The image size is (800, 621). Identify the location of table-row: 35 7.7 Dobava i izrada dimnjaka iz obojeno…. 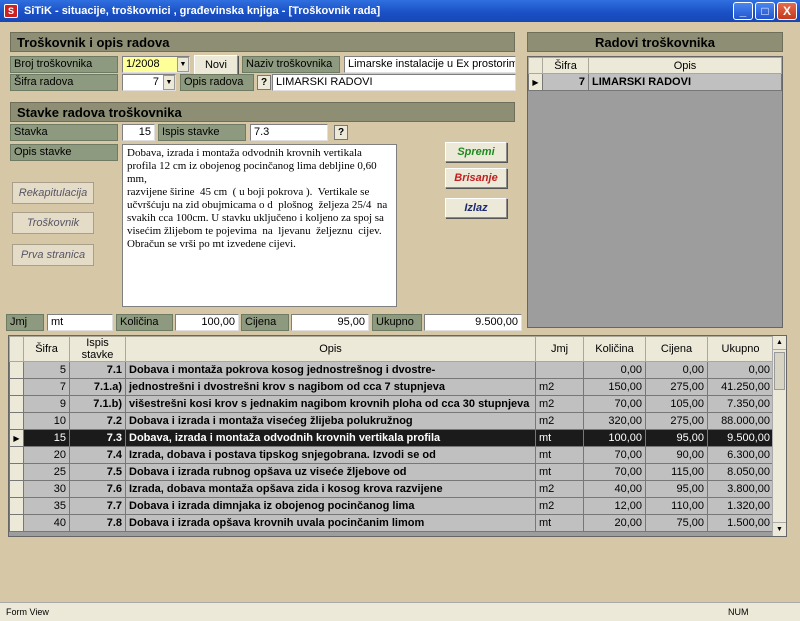
(391, 506).